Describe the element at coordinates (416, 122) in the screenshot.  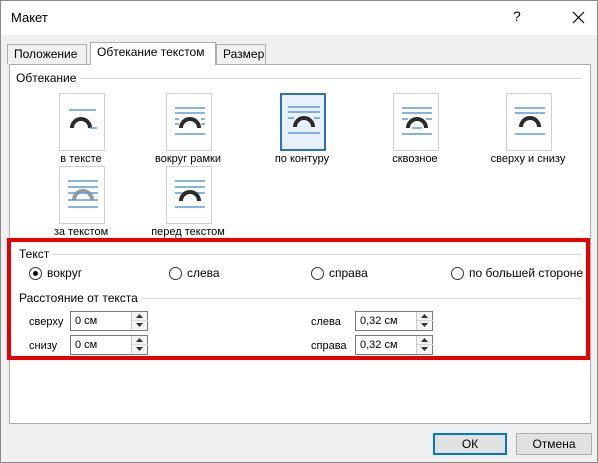
I see `wrap-through-icon` at that location.